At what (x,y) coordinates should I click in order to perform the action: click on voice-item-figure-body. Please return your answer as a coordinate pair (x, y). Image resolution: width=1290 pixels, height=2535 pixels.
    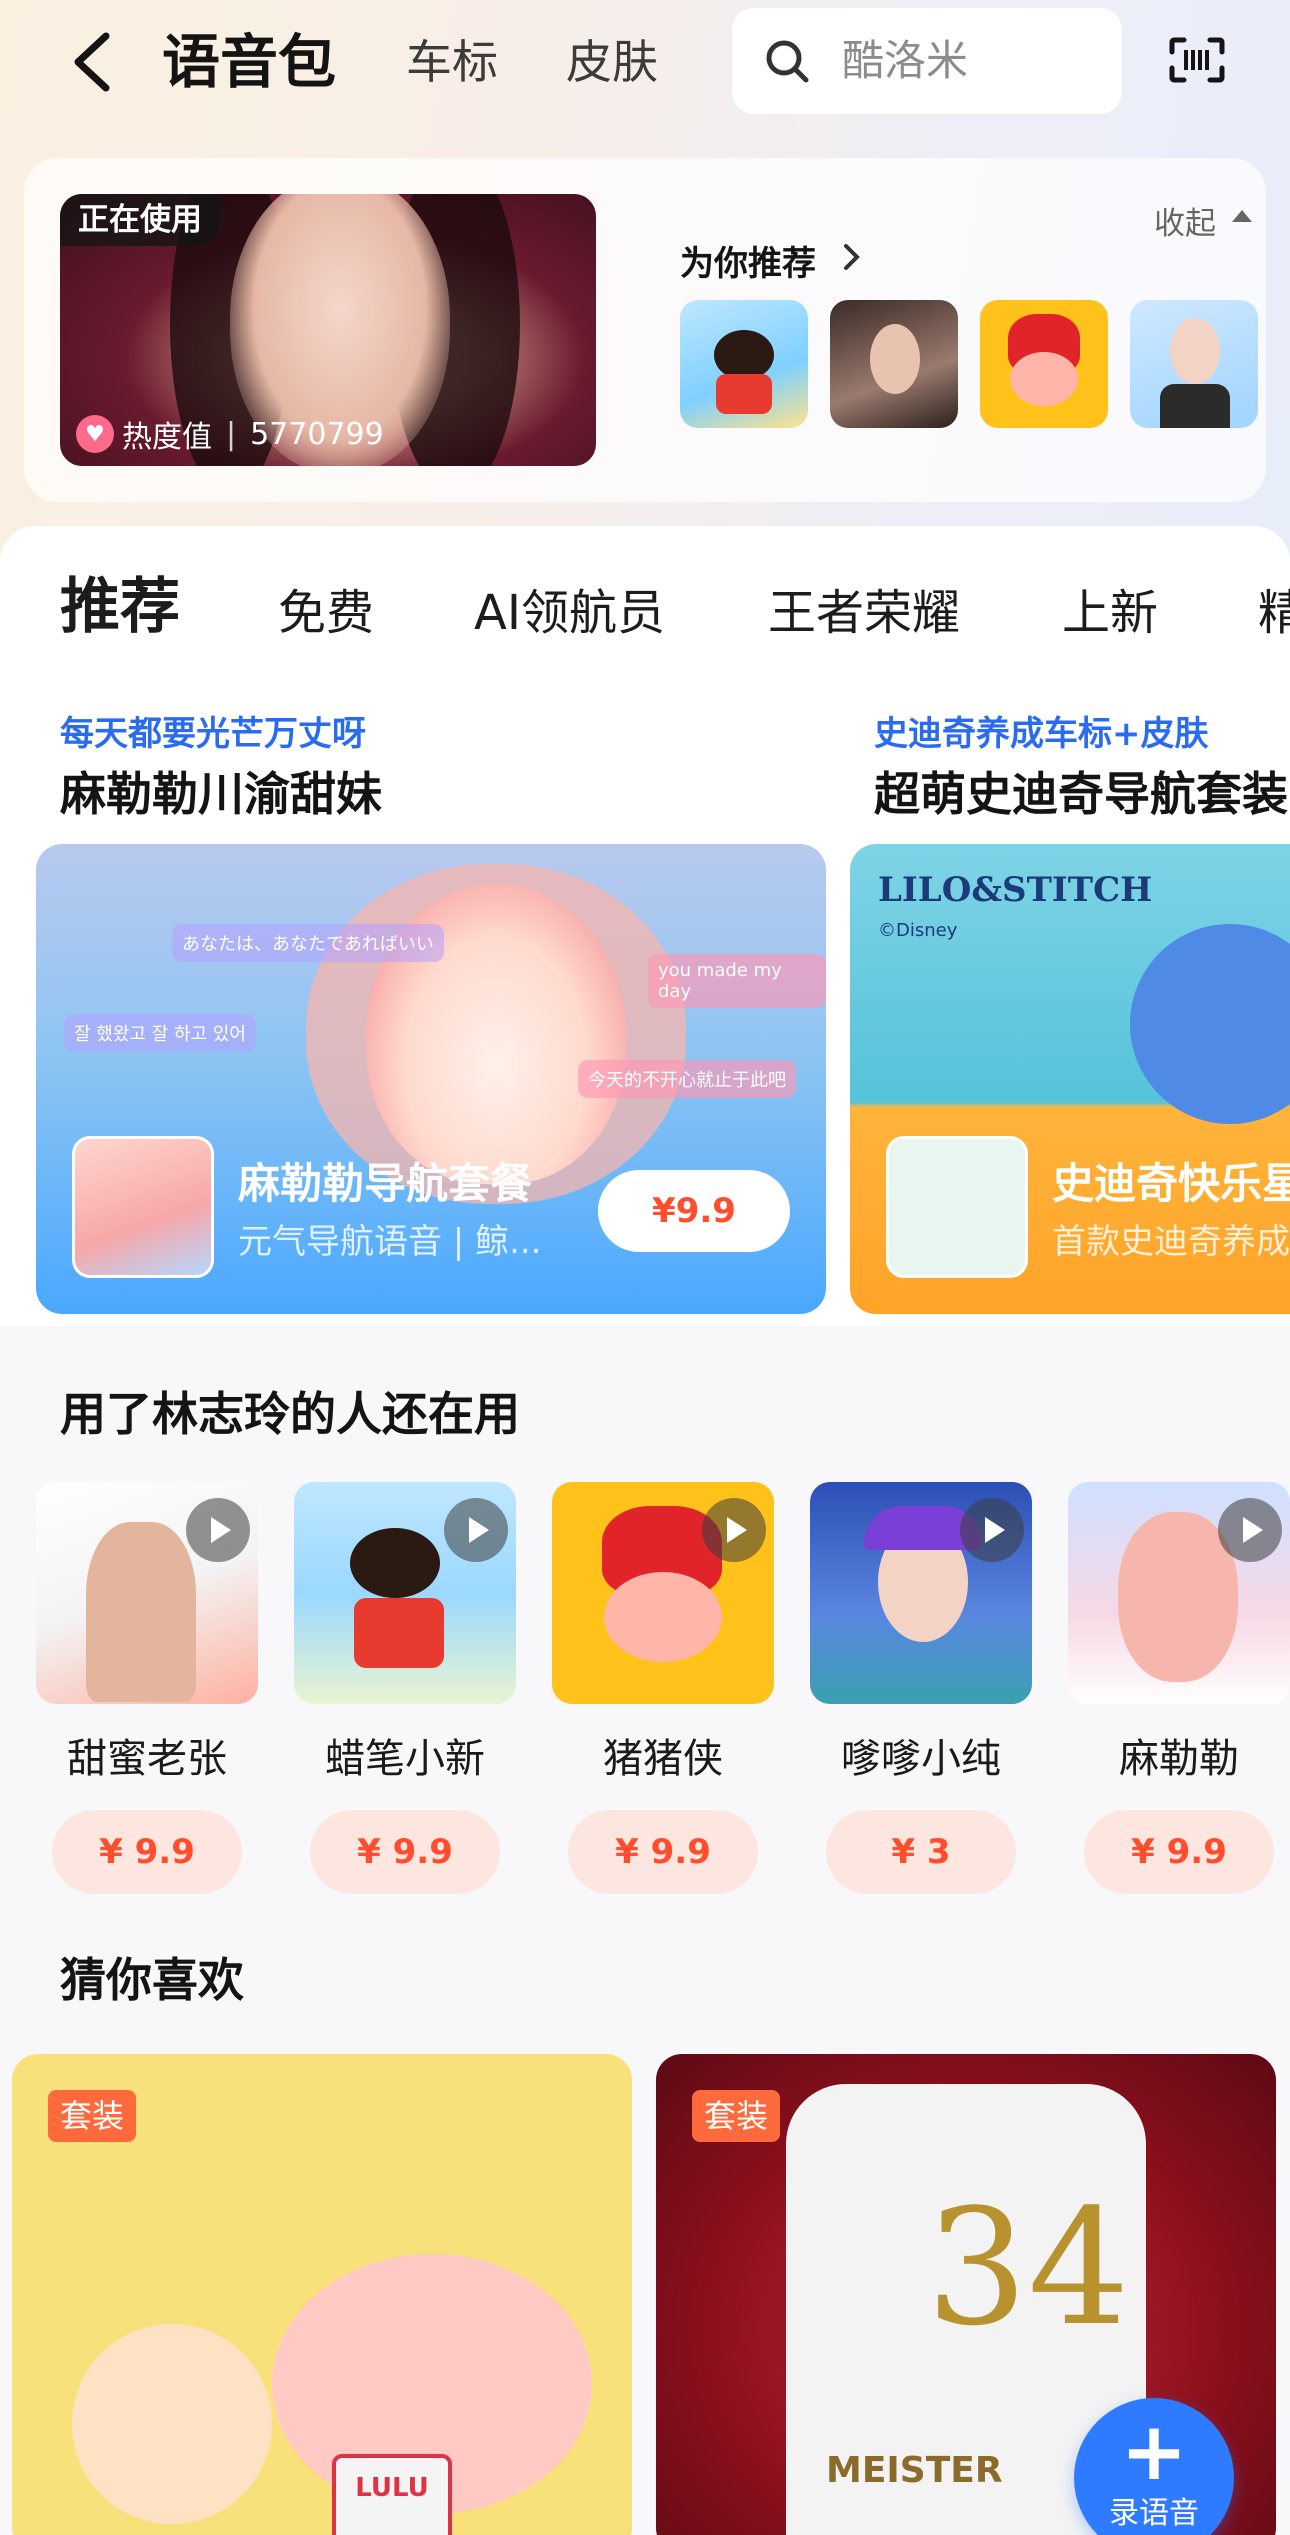
    Looking at the image, I should click on (399, 1633).